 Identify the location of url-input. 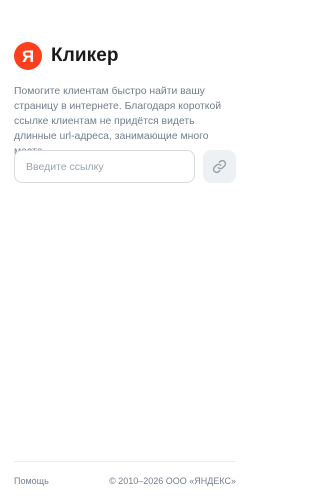
(105, 166).